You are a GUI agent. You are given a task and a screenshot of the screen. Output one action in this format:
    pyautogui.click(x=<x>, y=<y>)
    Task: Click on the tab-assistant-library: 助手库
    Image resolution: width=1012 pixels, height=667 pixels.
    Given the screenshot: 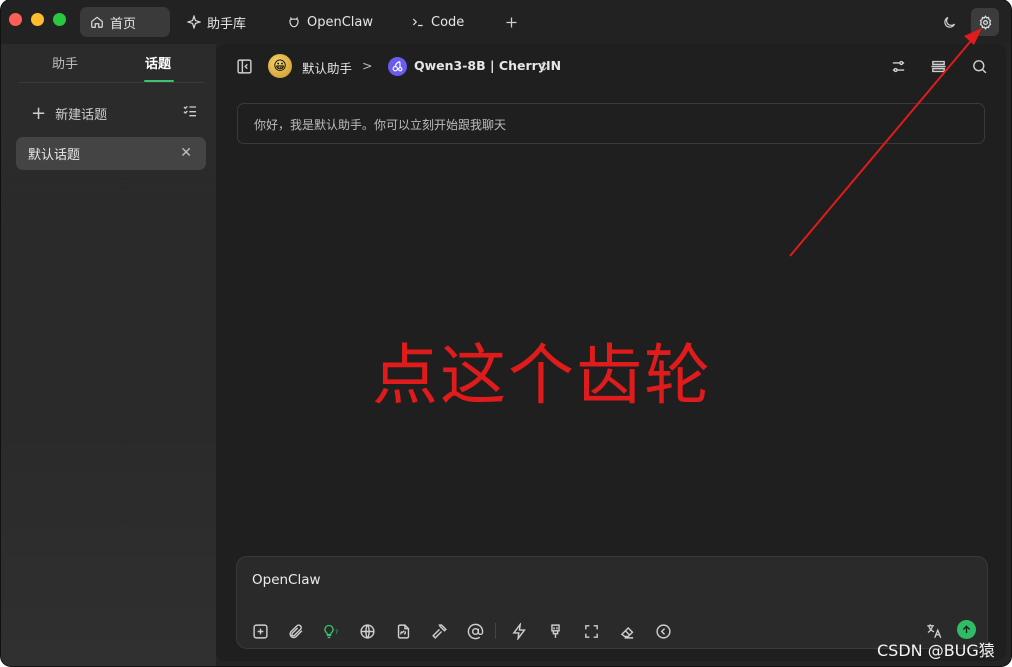 What is the action you would take?
    pyautogui.click(x=216, y=22)
    